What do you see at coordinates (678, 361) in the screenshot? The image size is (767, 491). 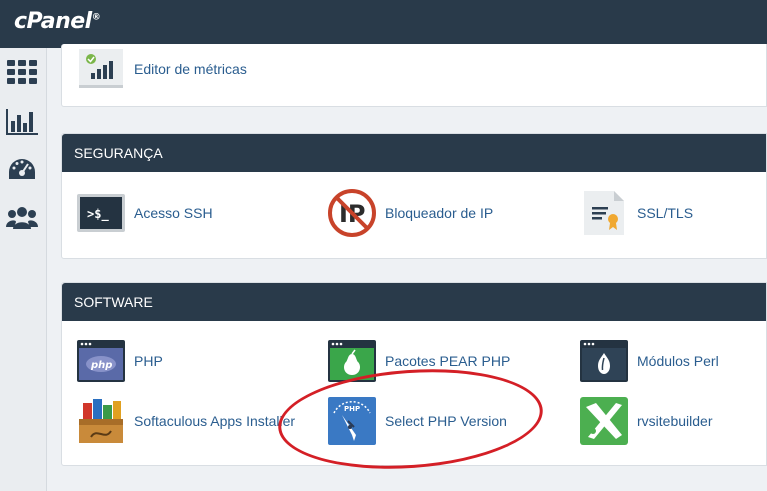 I see `item-label: Módulos Perl` at bounding box center [678, 361].